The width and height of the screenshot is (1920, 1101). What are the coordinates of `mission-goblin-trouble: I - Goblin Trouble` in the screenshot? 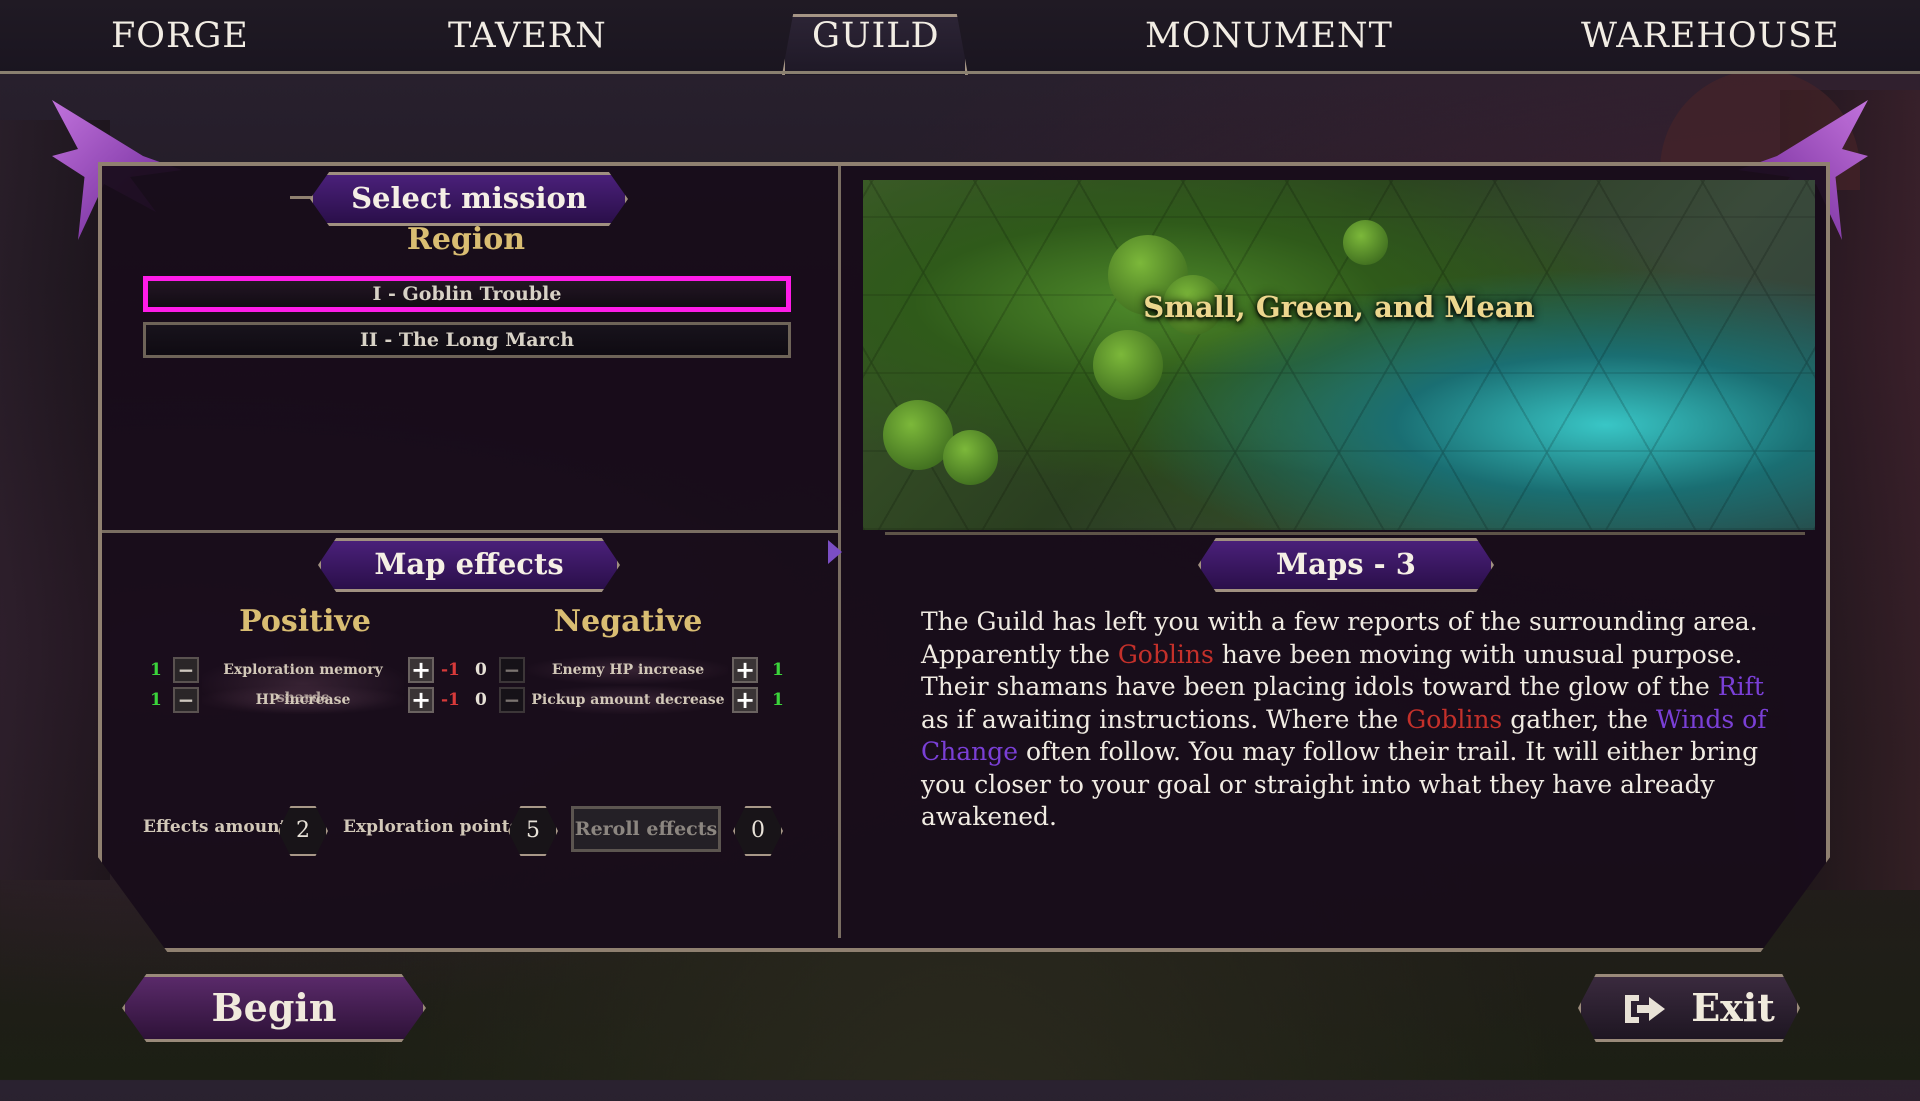 It's located at (467, 294).